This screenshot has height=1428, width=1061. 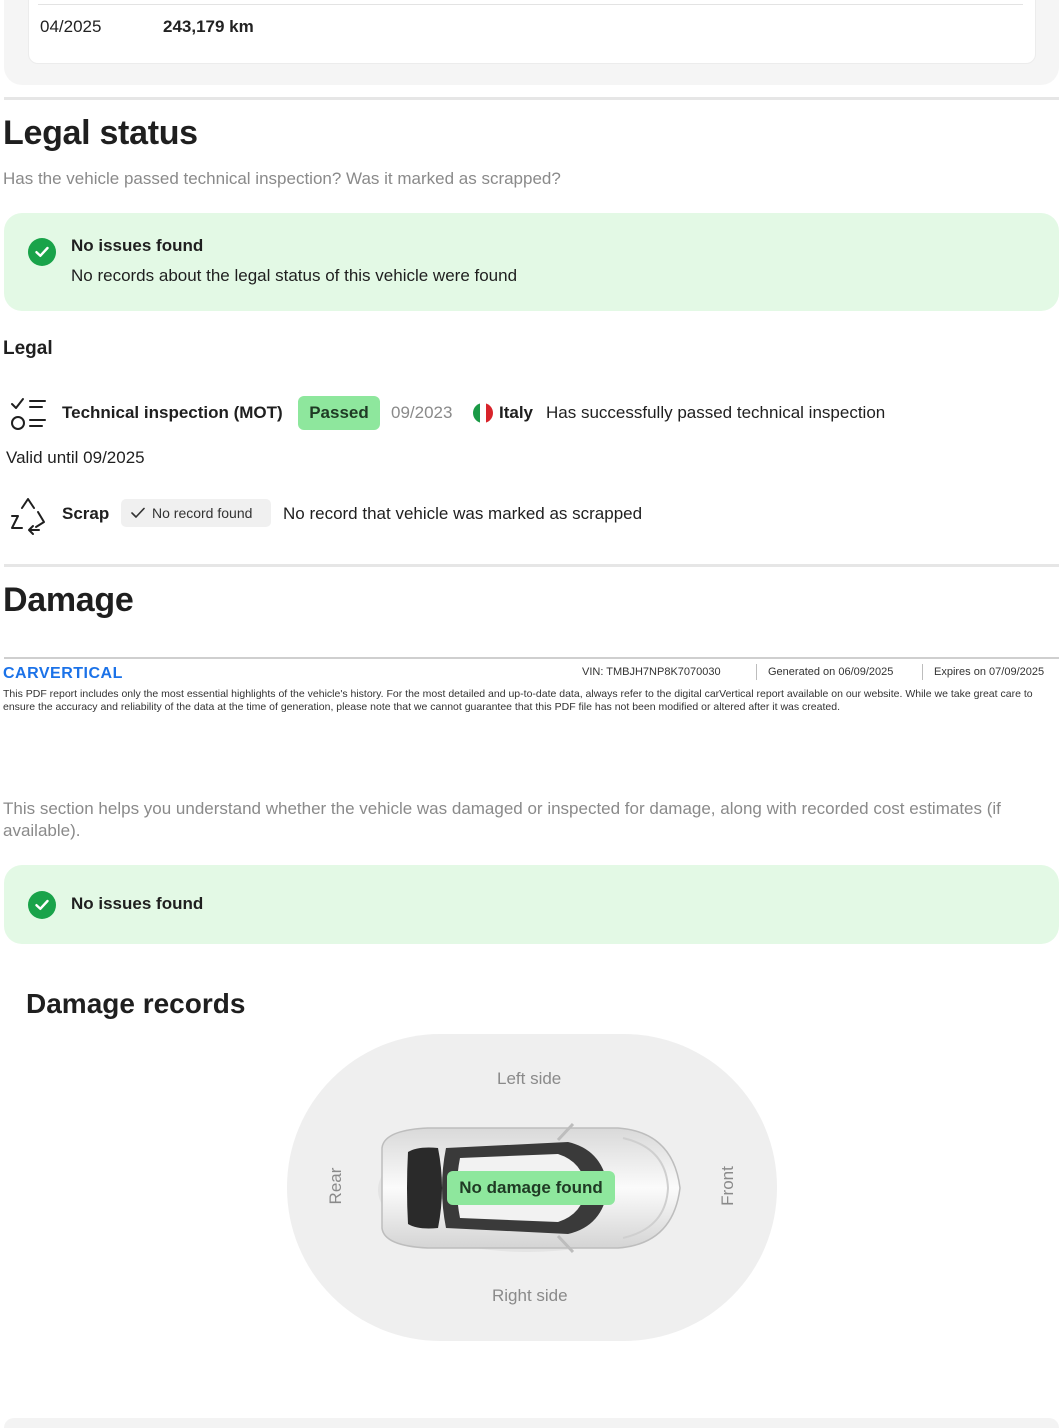 What do you see at coordinates (1017, 672) in the screenshot?
I see `expires-value: 07/09/2025` at bounding box center [1017, 672].